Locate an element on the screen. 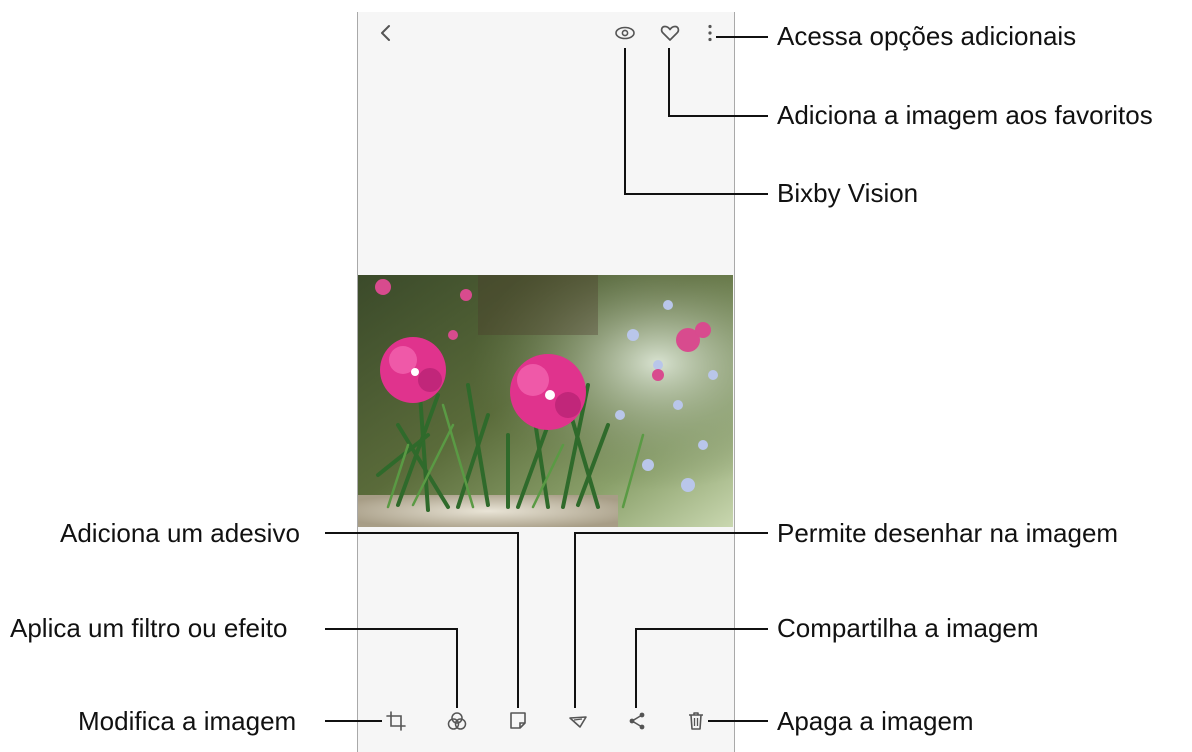  more-options-icon is located at coordinates (710, 33).